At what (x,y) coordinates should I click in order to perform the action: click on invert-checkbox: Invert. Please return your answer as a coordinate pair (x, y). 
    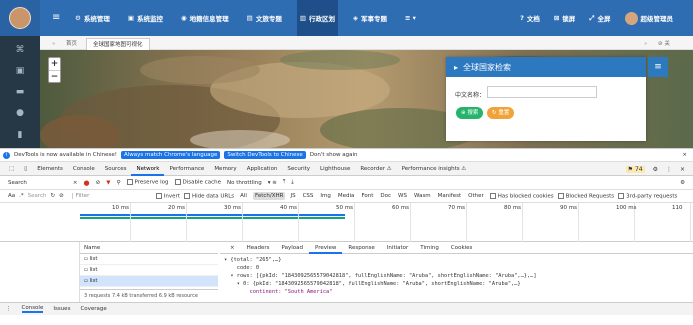
    Looking at the image, I should click on (167, 195).